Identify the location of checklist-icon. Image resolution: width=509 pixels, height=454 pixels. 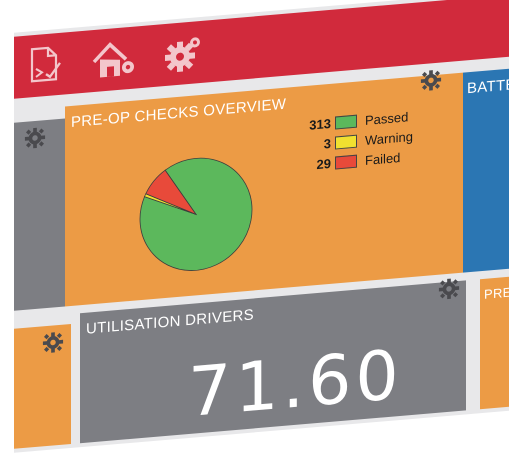
(45, 65).